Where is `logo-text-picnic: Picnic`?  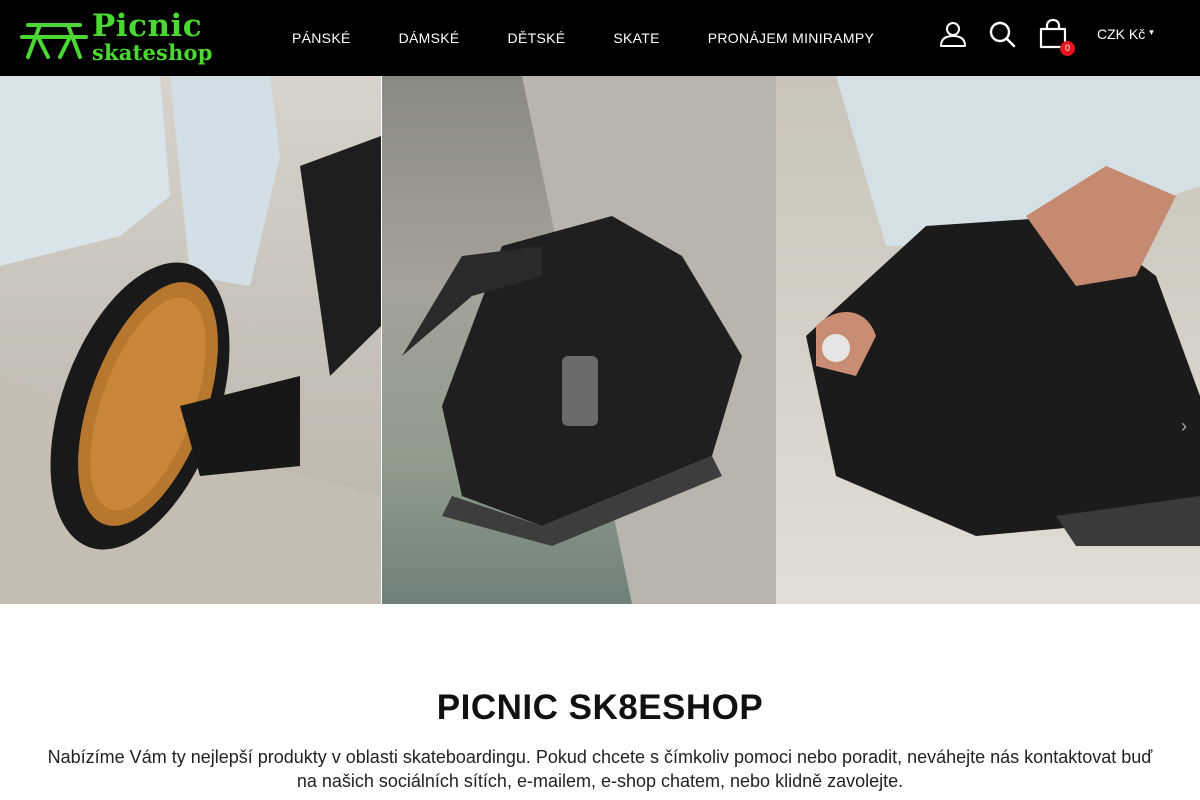
logo-text-picnic: Picnic is located at coordinates (147, 26).